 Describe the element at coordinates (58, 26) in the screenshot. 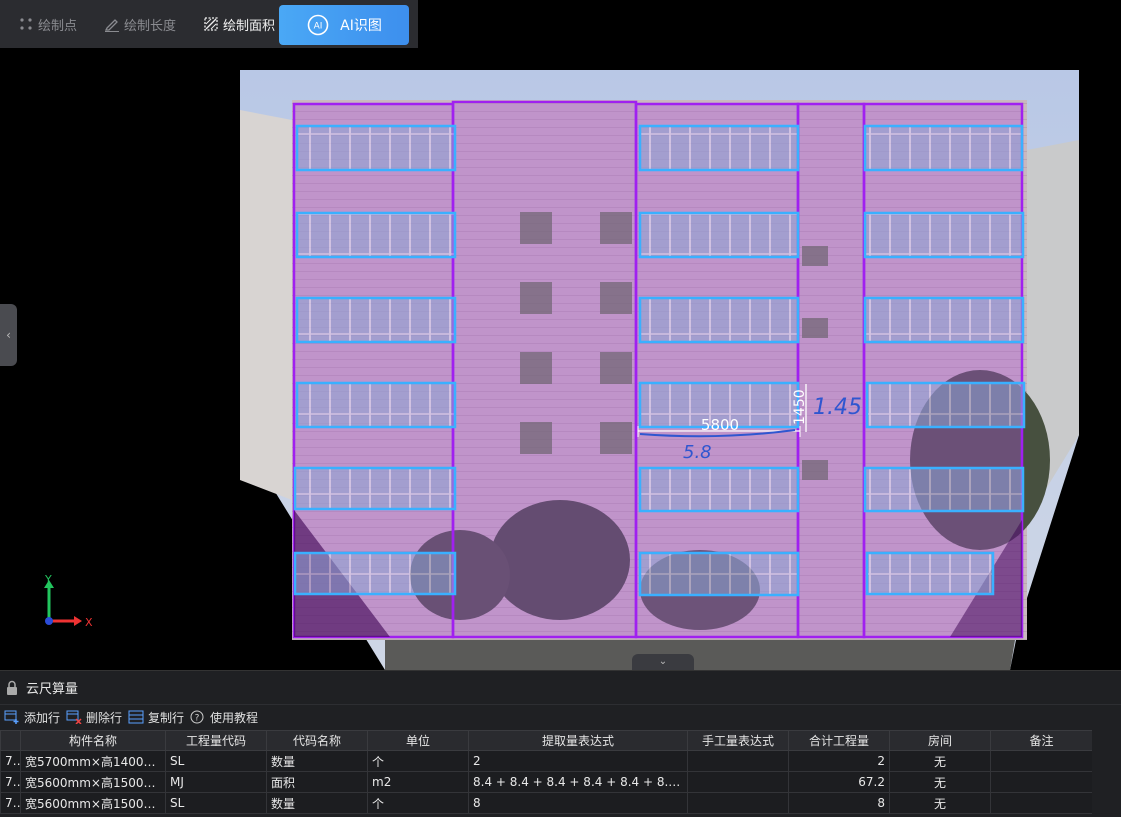

I see `draw-point-label: 绘制点` at that location.